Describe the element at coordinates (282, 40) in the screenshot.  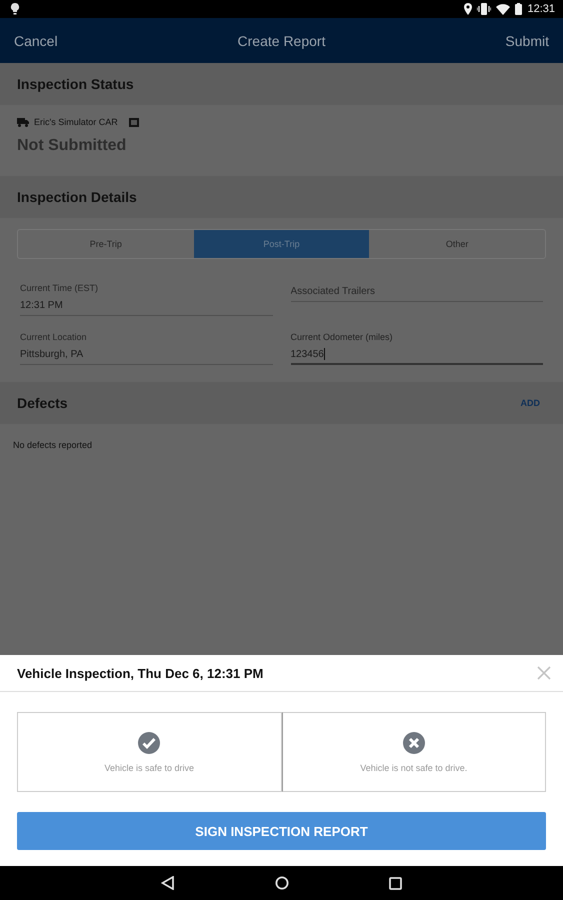
I see `screen-title: Create Report` at that location.